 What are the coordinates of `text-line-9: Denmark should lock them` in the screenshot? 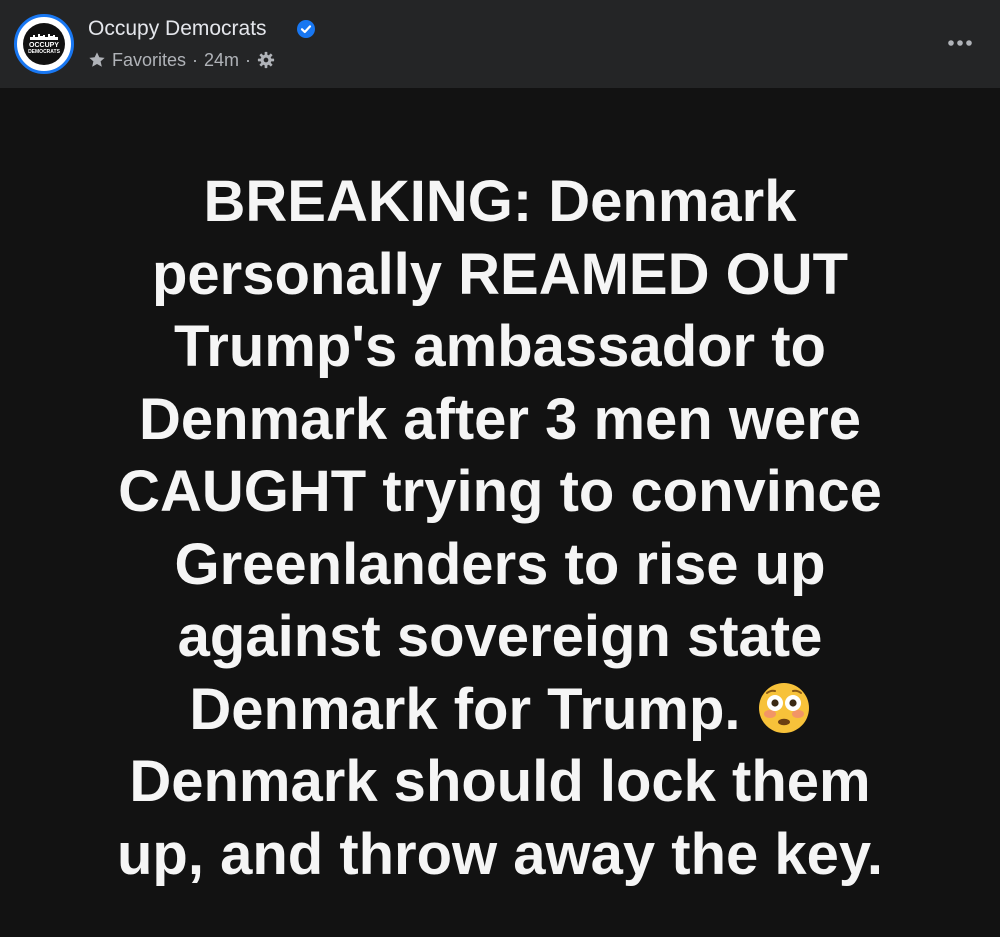 It's located at (500, 781).